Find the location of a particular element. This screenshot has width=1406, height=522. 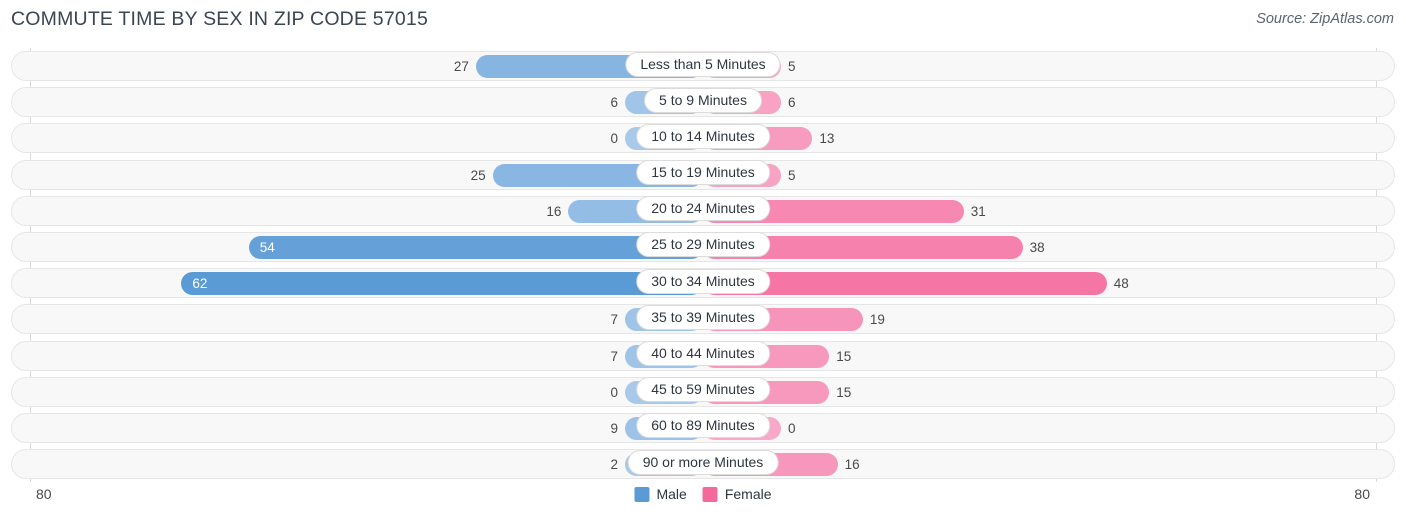

bar-value-male: 62 is located at coordinates (200, 284).